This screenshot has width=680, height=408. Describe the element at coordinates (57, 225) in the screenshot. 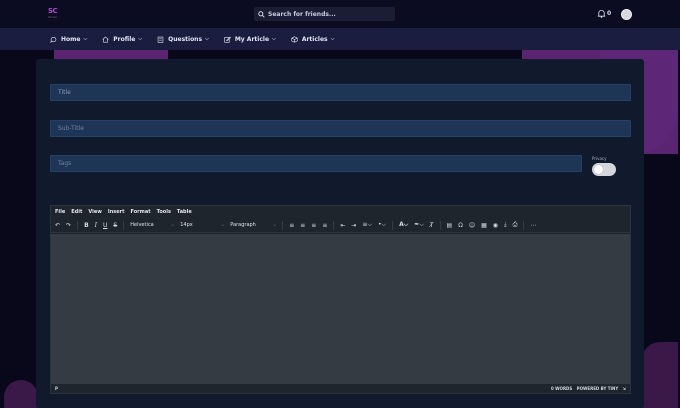

I see `undo-icon: ↶` at that location.